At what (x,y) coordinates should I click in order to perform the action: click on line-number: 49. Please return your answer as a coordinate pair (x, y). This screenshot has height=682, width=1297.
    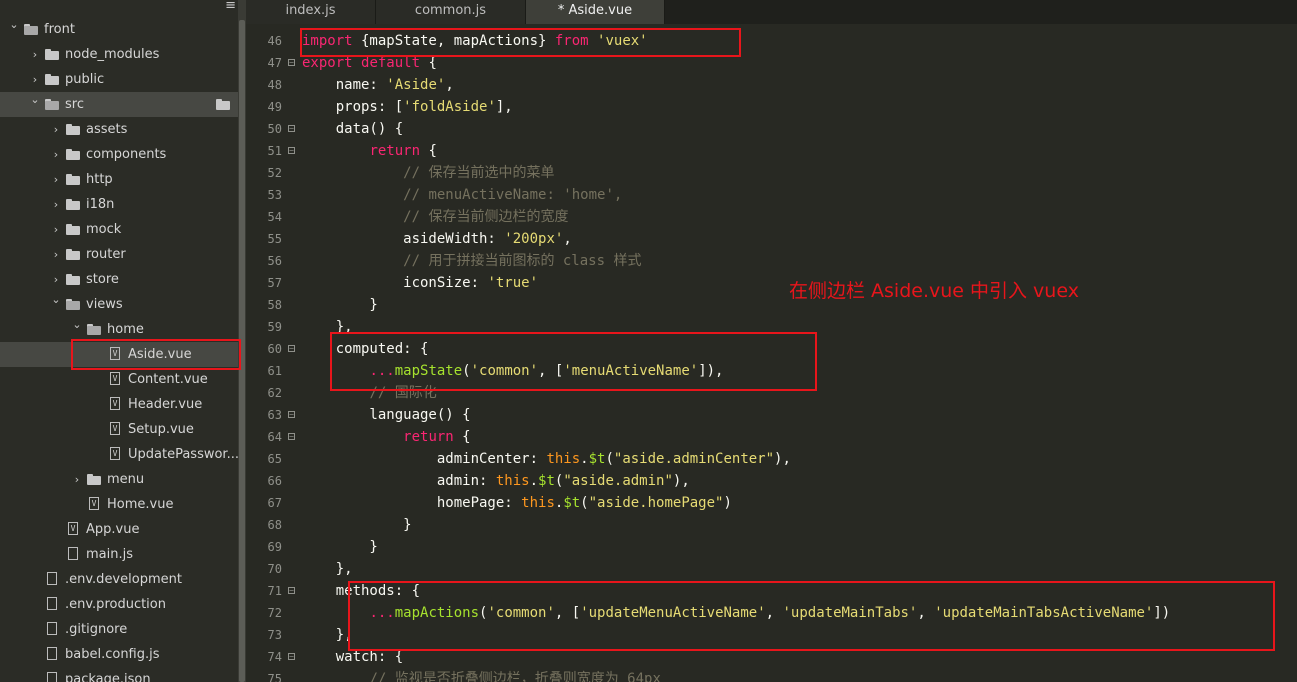
    Looking at the image, I should click on (274, 107).